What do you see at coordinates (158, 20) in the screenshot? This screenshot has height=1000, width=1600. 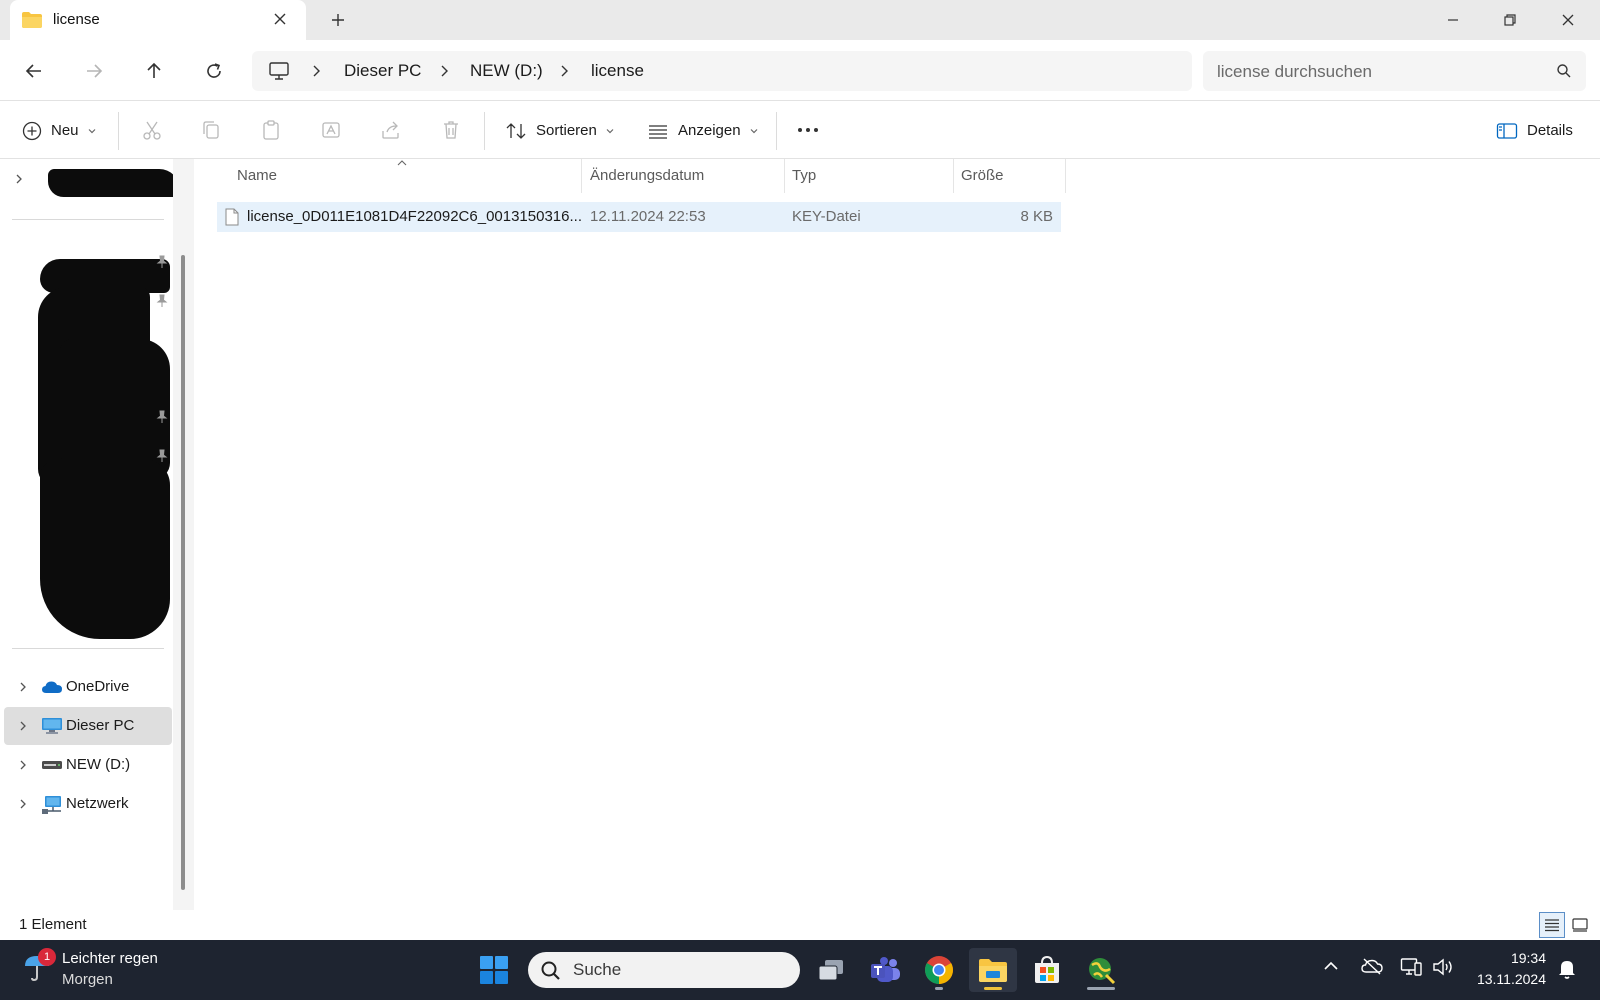 I see `window-tab: license` at bounding box center [158, 20].